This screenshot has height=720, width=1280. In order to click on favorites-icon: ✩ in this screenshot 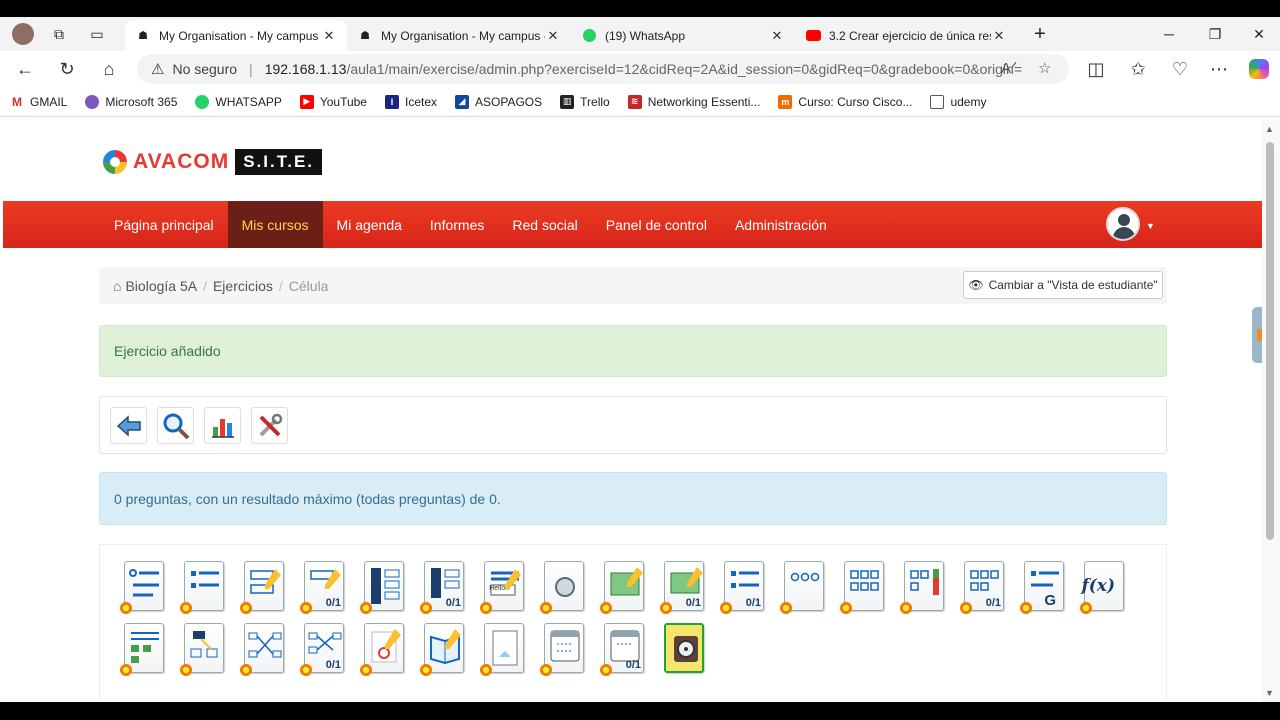, I will do `click(1138, 69)`.